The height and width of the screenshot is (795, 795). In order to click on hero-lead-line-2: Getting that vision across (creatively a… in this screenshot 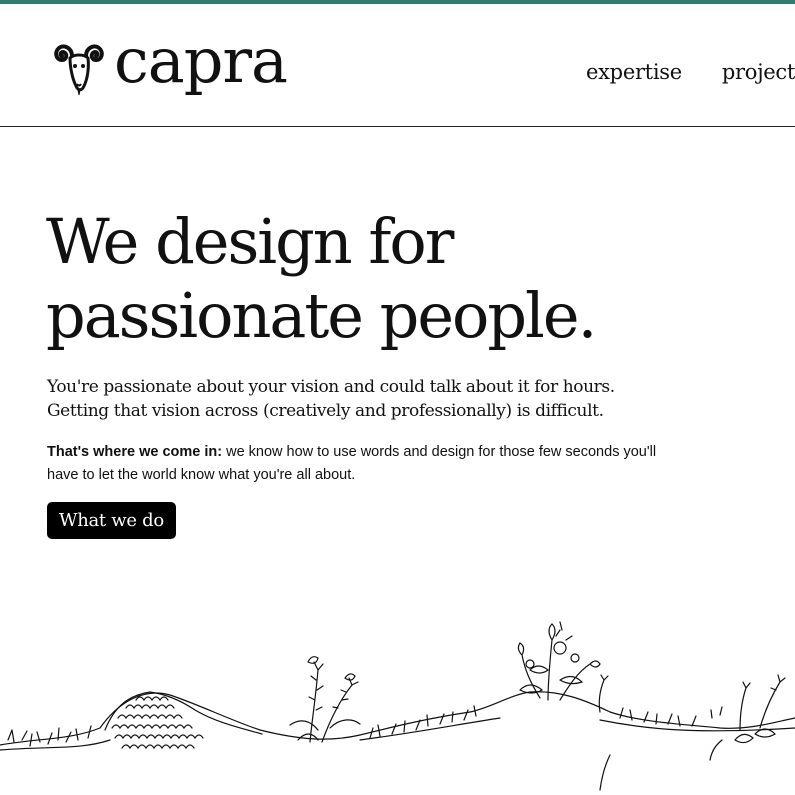, I will do `click(325, 411)`.